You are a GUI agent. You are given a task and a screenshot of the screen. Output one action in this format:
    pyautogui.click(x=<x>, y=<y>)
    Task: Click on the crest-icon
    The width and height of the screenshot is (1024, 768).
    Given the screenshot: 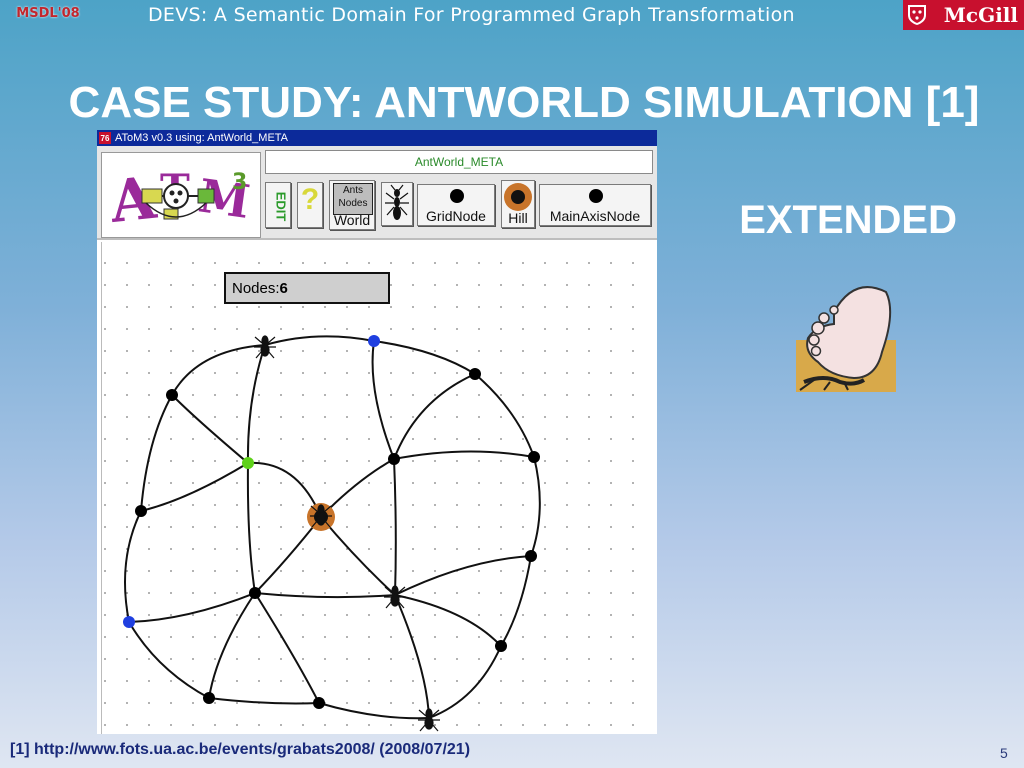 What is the action you would take?
    pyautogui.click(x=917, y=15)
    